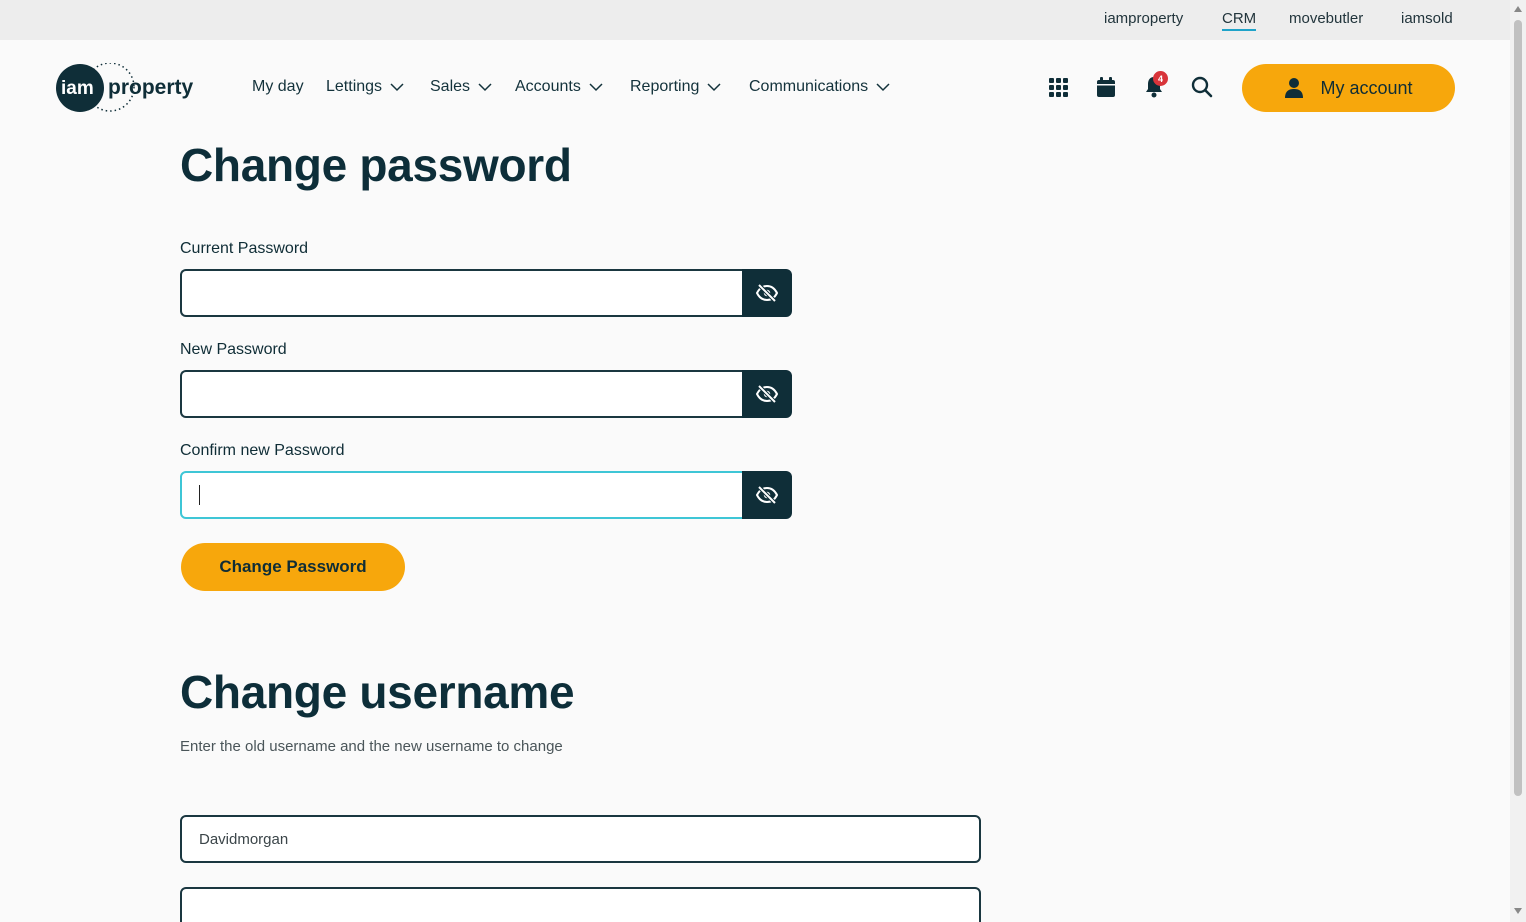  What do you see at coordinates (262, 450) in the screenshot?
I see `confirm-password-label: Confirm new Password` at bounding box center [262, 450].